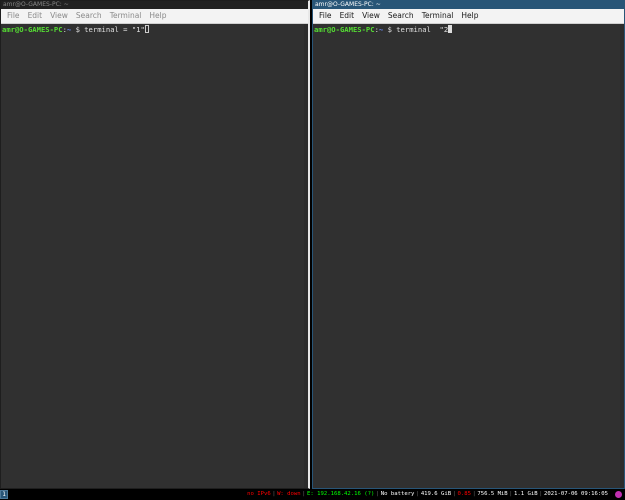 Image resolution: width=625 pixels, height=500 pixels. I want to click on command-text: terminal "2, so click(422, 29).